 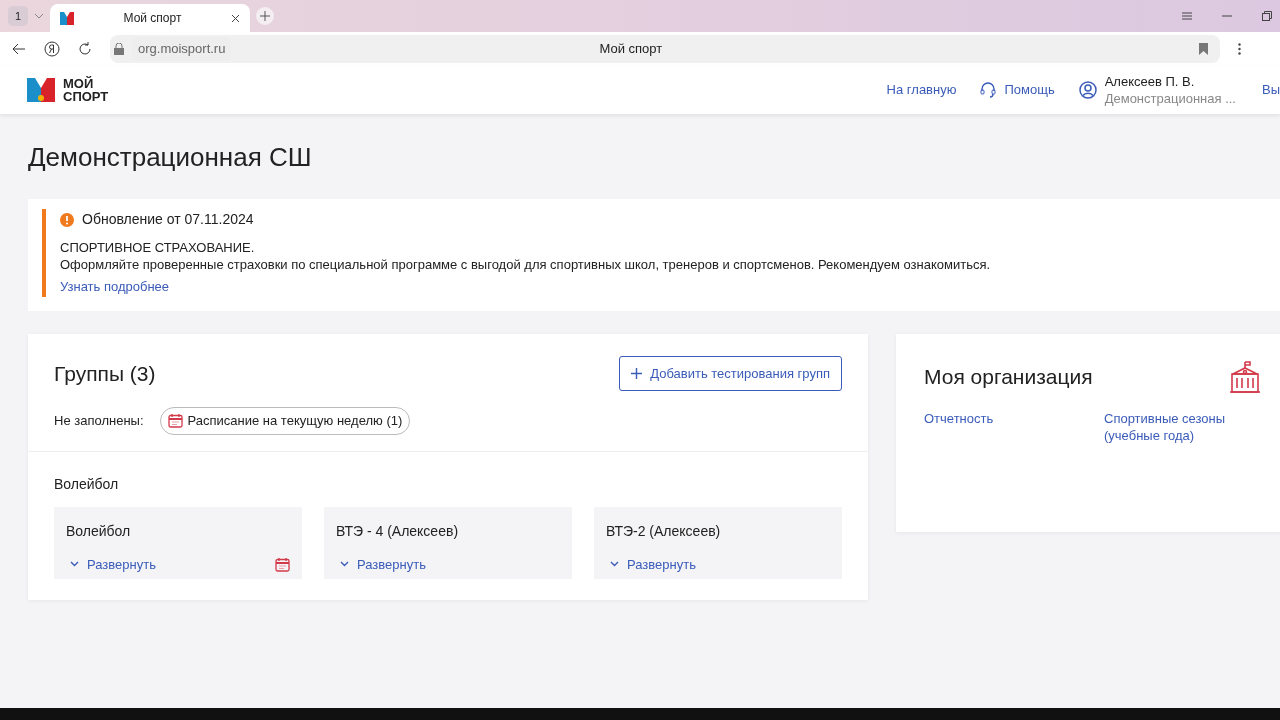 What do you see at coordinates (637, 373) in the screenshot?
I see `plus-icon` at bounding box center [637, 373].